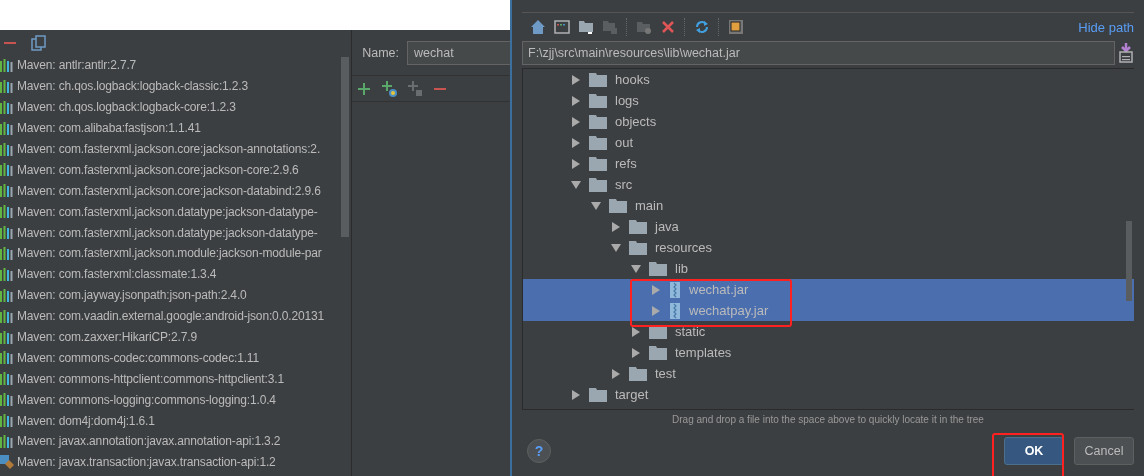  Describe the element at coordinates (169, 190) in the screenshot. I see `library-name: Maven: com.fasterxml.jackson.core:jackson-databind:2.9.6` at that location.